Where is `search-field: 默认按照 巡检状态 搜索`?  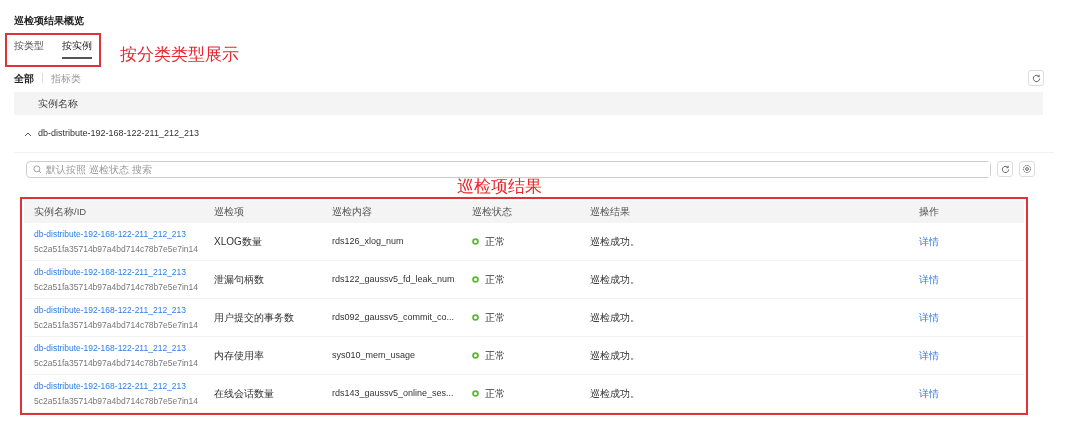
search-field: 默认按照 巡检状态 搜索 is located at coordinates (508, 169).